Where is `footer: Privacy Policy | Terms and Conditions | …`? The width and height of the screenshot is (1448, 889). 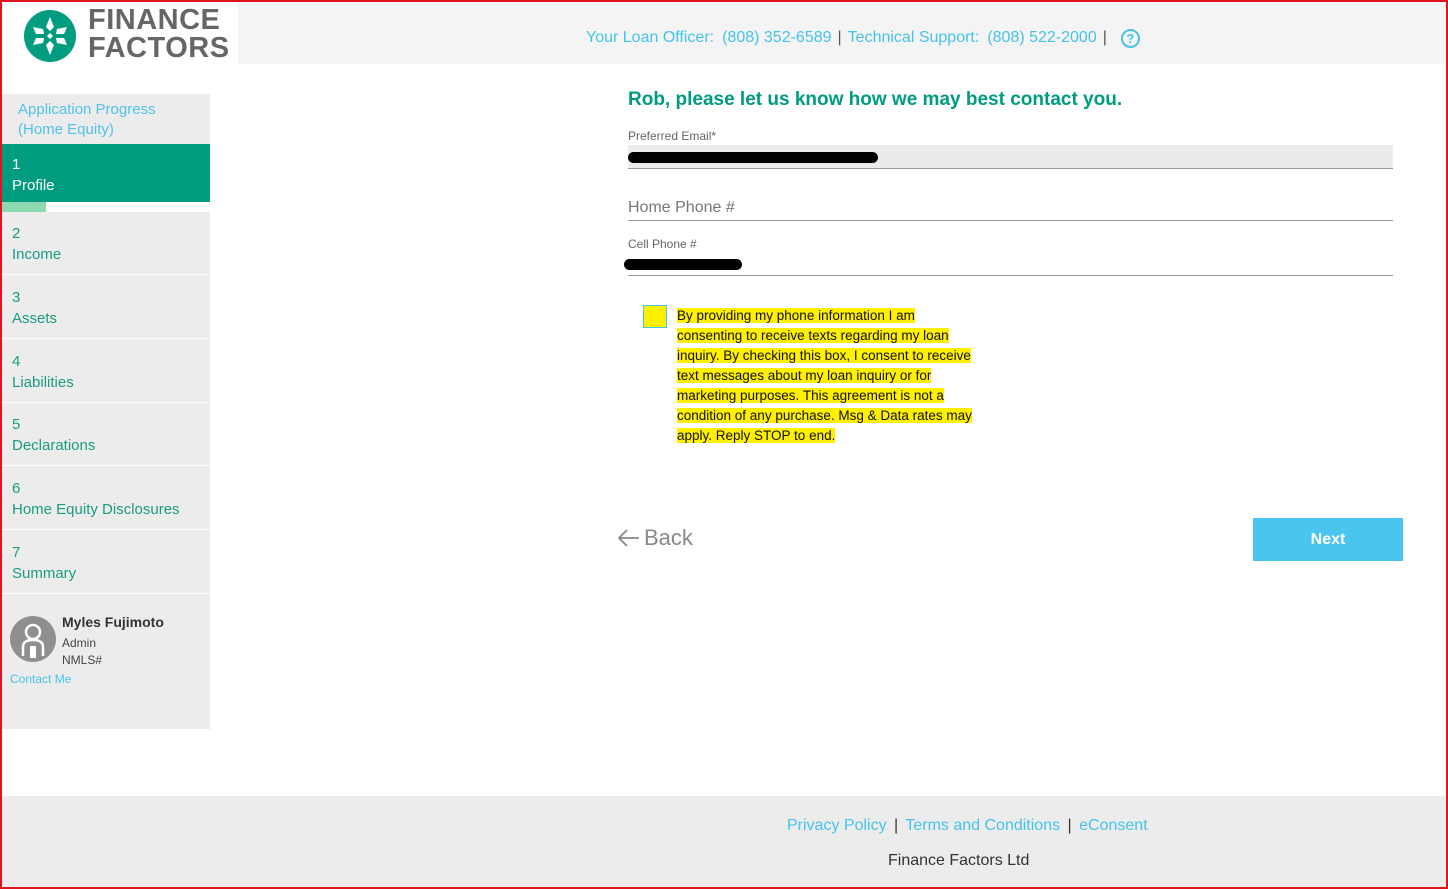 footer: Privacy Policy | Terms and Conditions | … is located at coordinates (724, 841).